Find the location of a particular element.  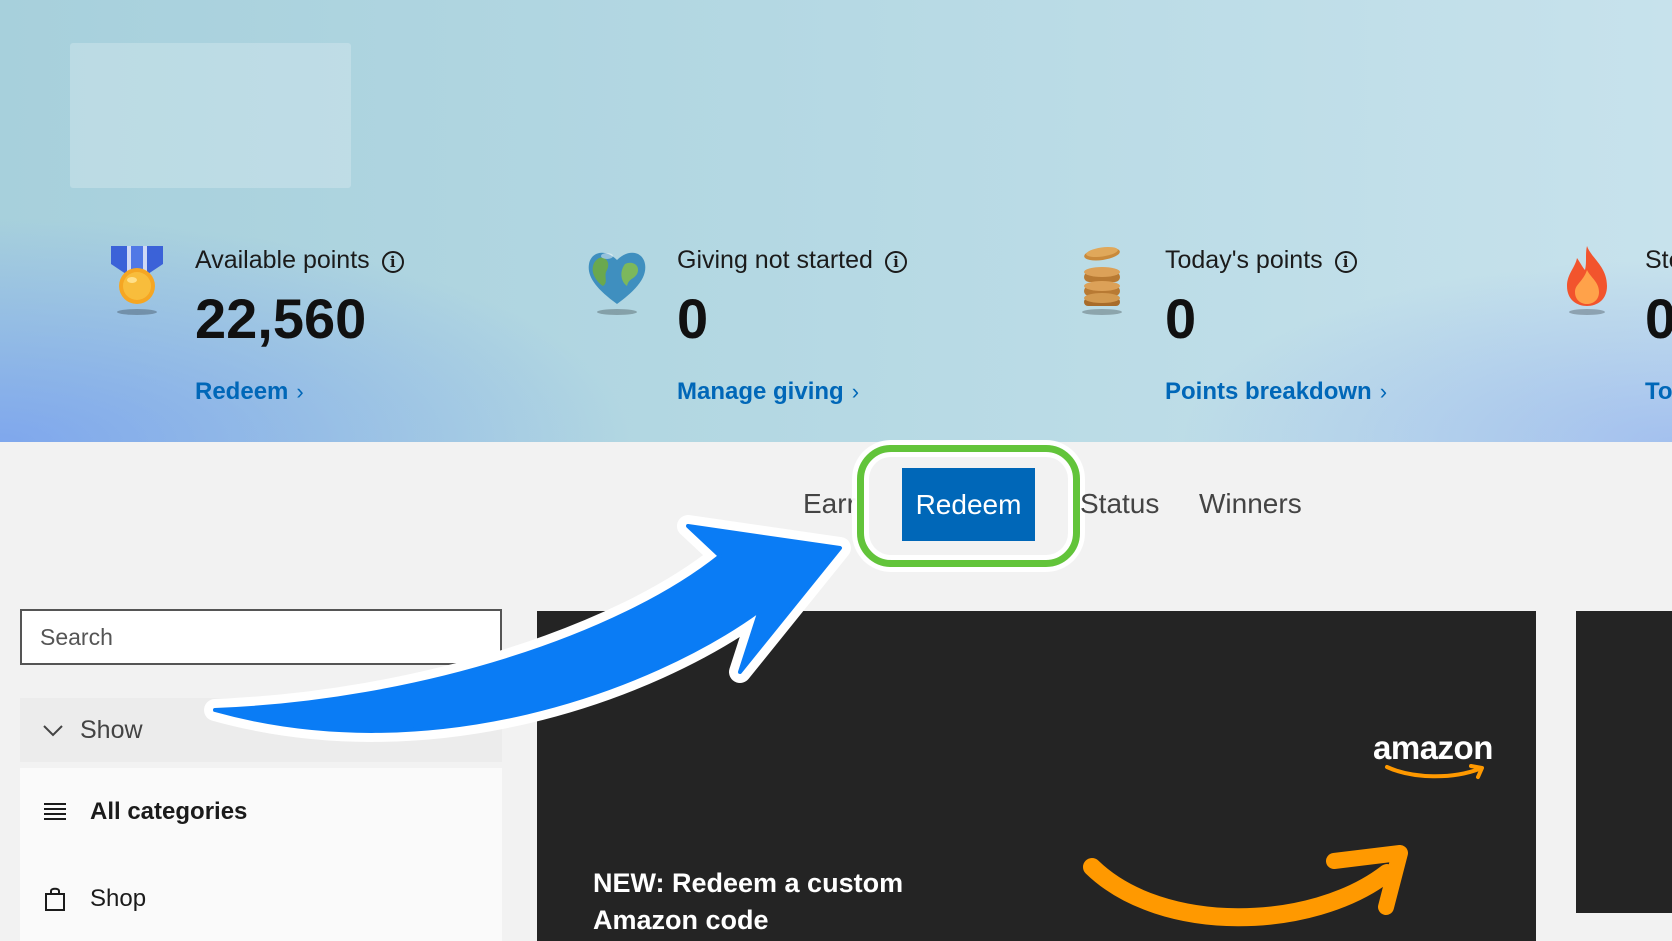

card-title: NEW: Redeem a custom Amazon code is located at coordinates (748, 901).